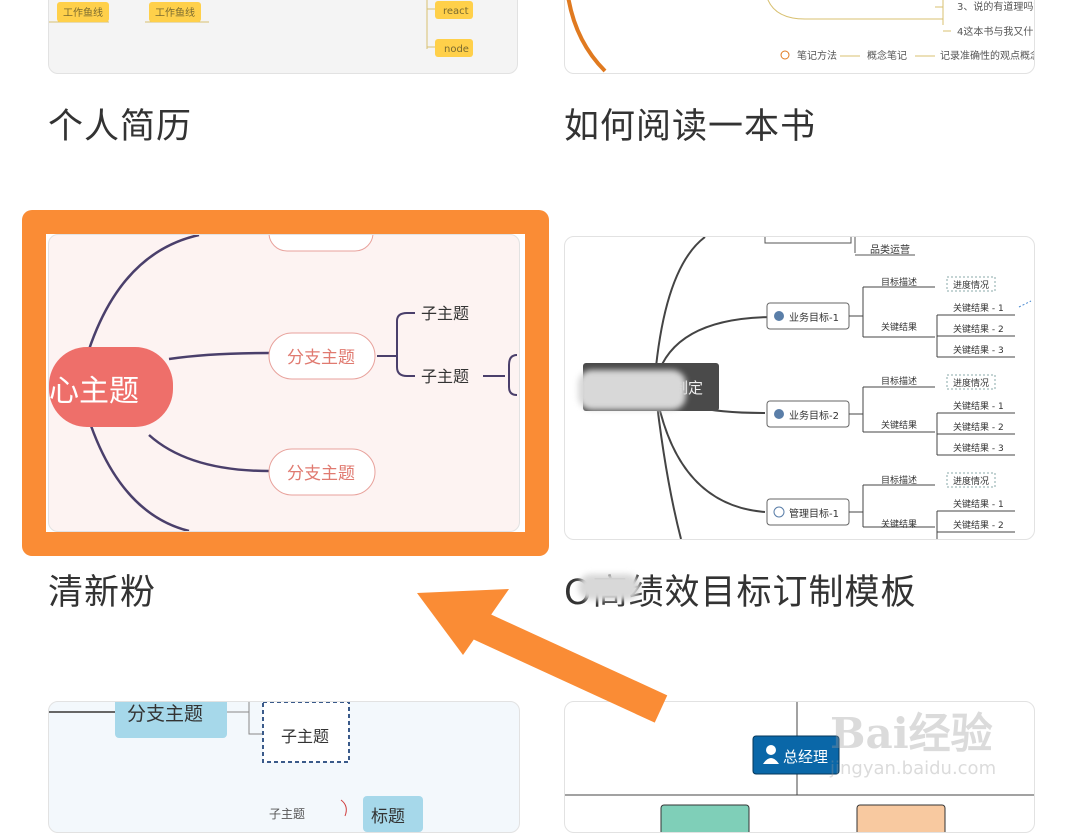  What do you see at coordinates (175, 12) in the screenshot?
I see `tag-2-text: 工作鱼线` at bounding box center [175, 12].